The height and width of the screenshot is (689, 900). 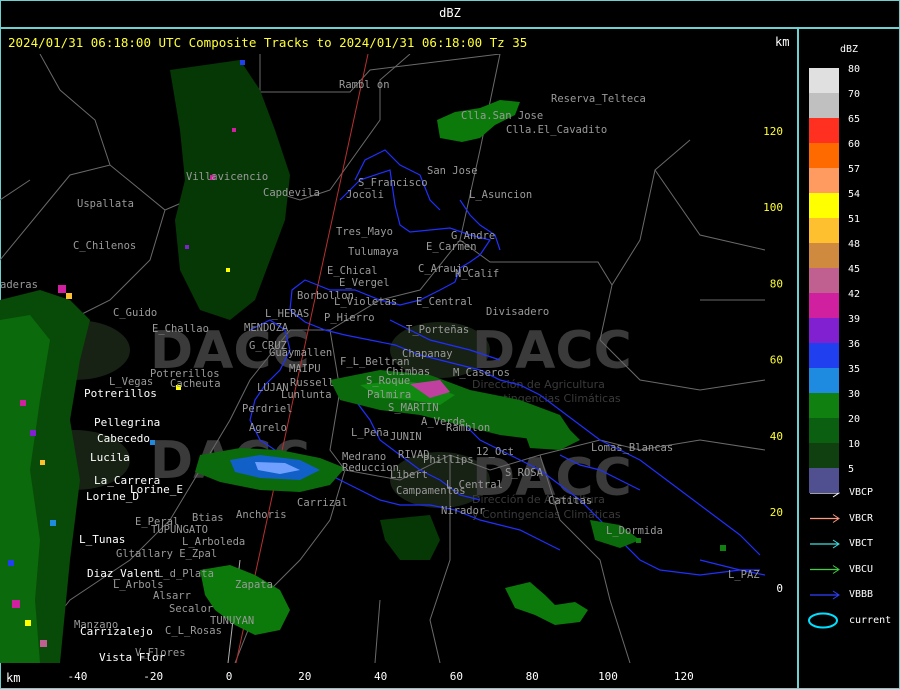 I want to click on place-label: E_Vergel, so click(x=364, y=283).